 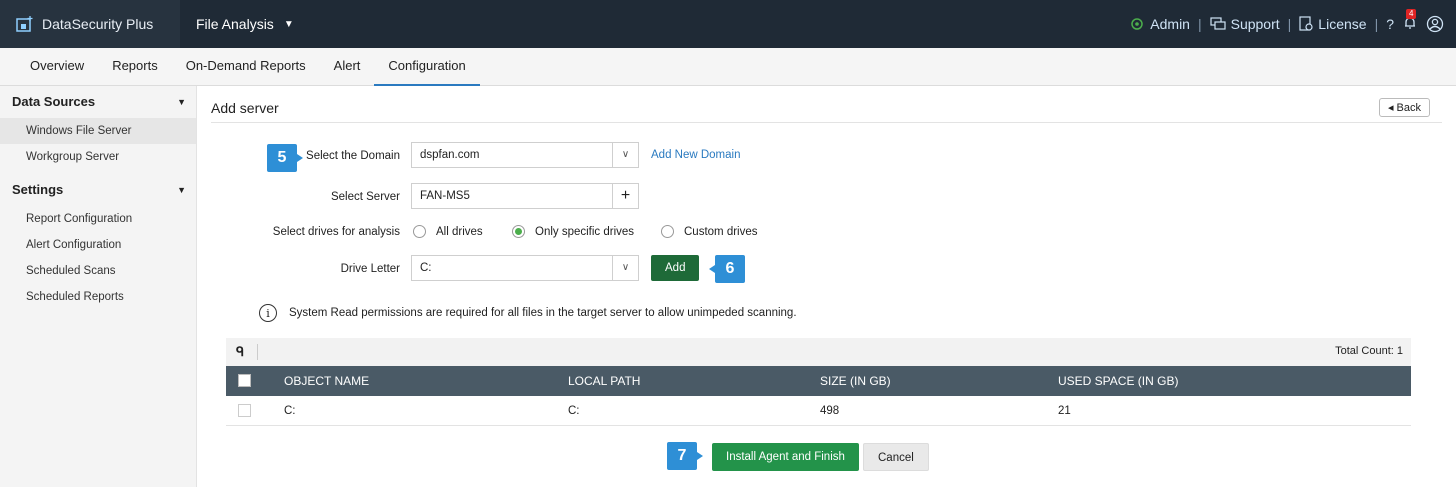 What do you see at coordinates (1369, 351) in the screenshot?
I see `total-count: Total Count: 1` at bounding box center [1369, 351].